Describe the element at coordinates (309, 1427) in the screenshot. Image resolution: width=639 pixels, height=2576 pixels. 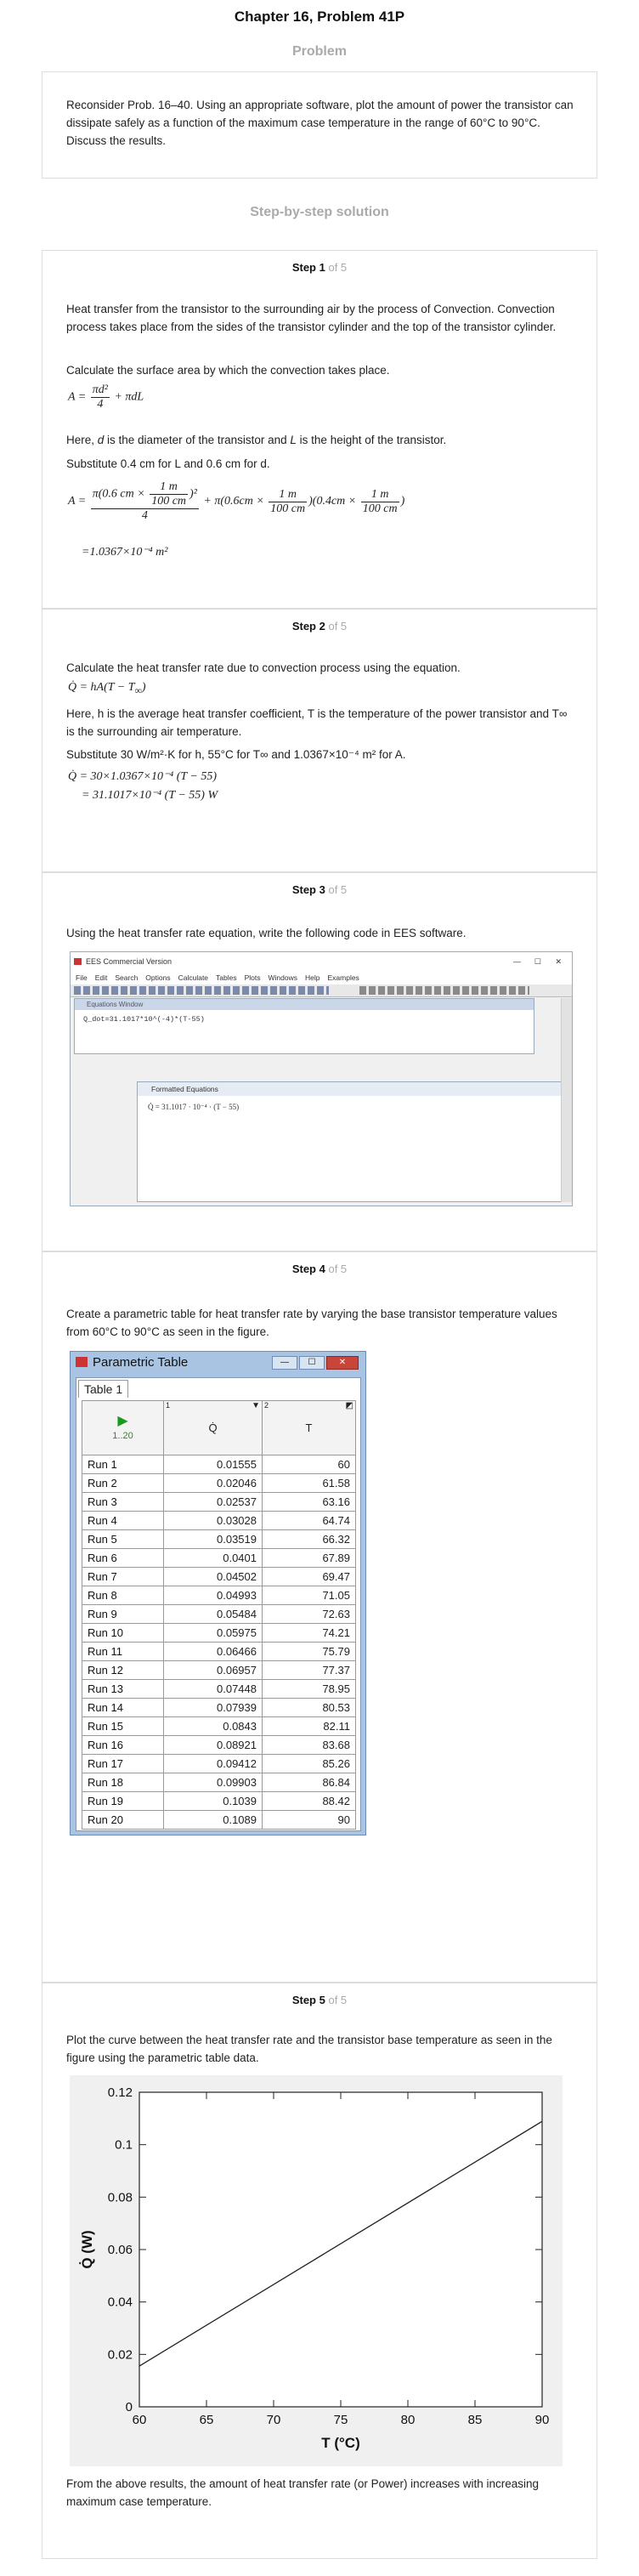
I see `column-header-t: 2 T ◩` at that location.